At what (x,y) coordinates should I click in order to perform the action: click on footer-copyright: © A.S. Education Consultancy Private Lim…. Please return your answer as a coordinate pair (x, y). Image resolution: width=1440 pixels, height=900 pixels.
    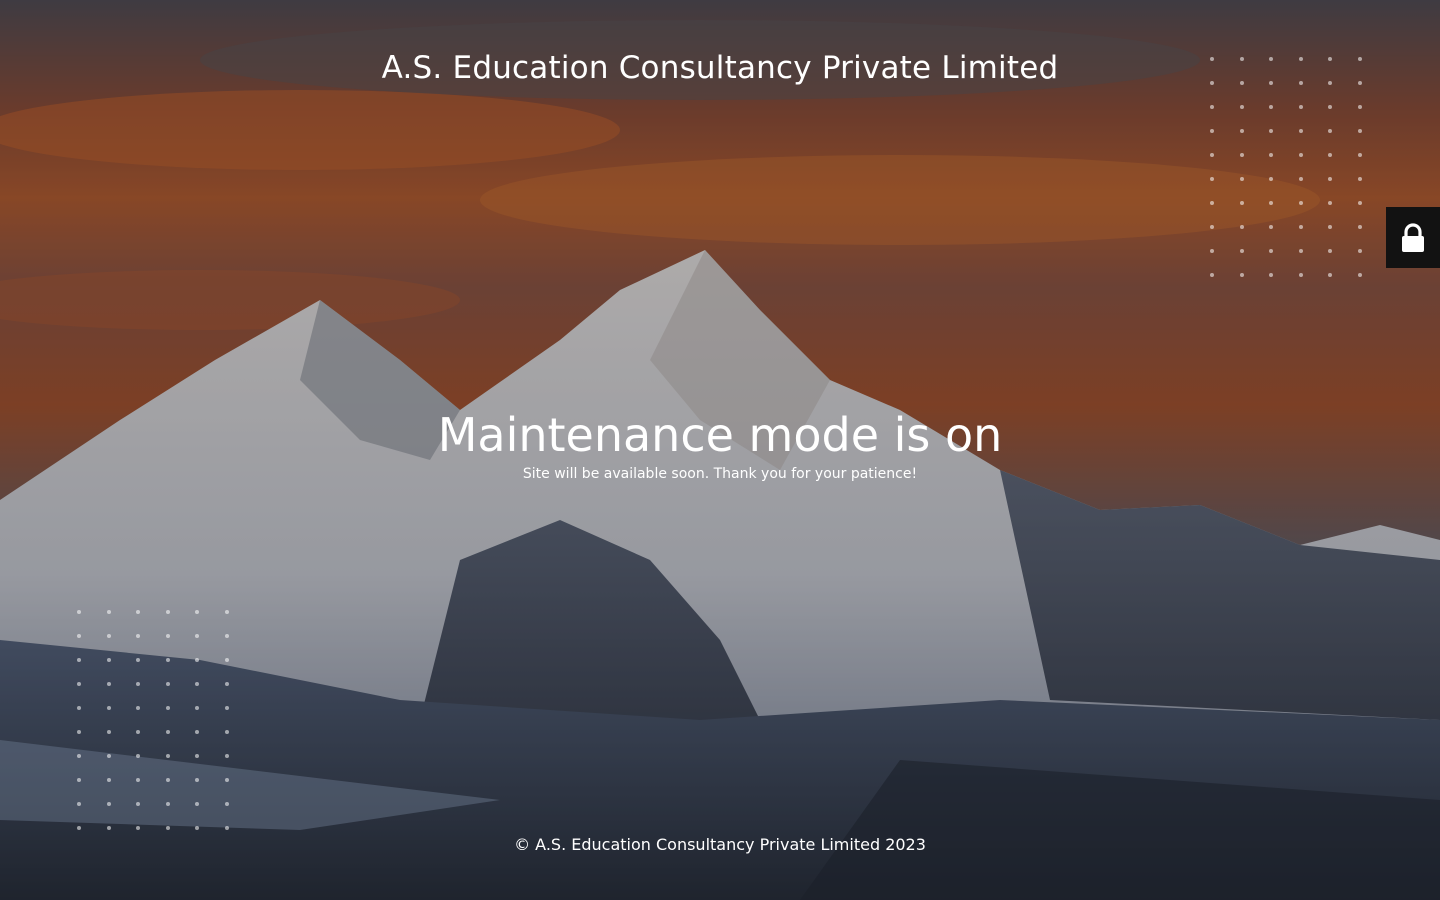
    Looking at the image, I should click on (720, 844).